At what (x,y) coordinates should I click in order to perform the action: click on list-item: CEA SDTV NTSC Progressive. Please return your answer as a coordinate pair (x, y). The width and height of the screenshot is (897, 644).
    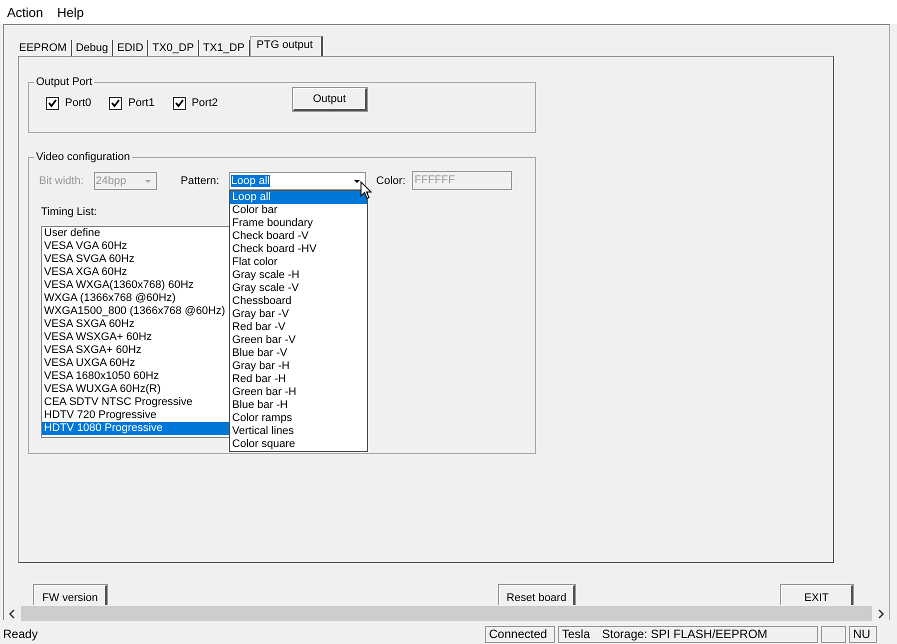
    Looking at the image, I should click on (135, 402).